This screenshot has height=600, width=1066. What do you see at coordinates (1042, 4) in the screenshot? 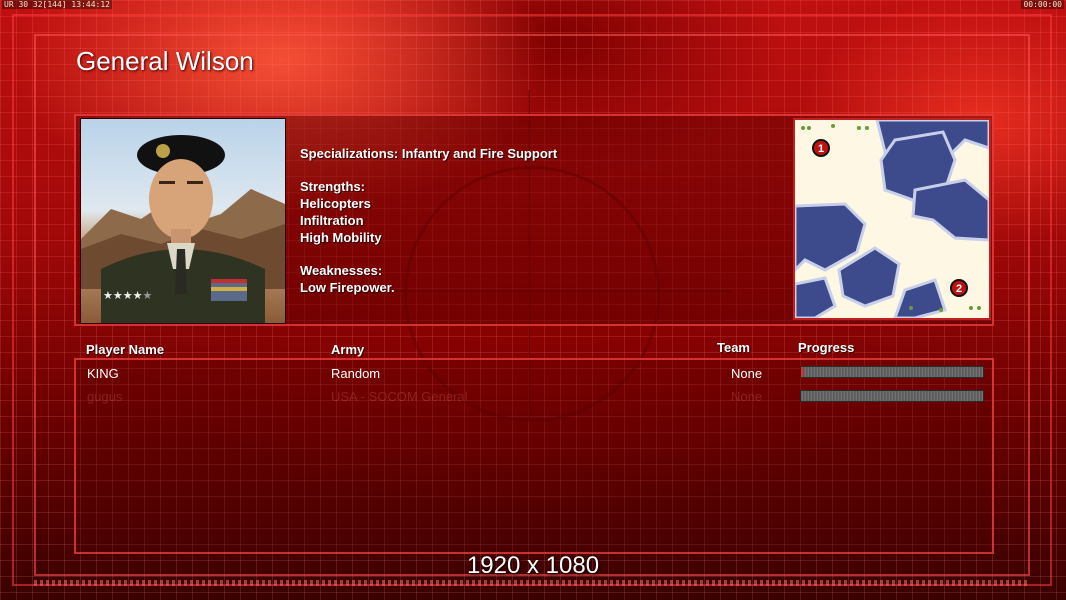
I see `hud-timer: 00:00:00` at bounding box center [1042, 4].